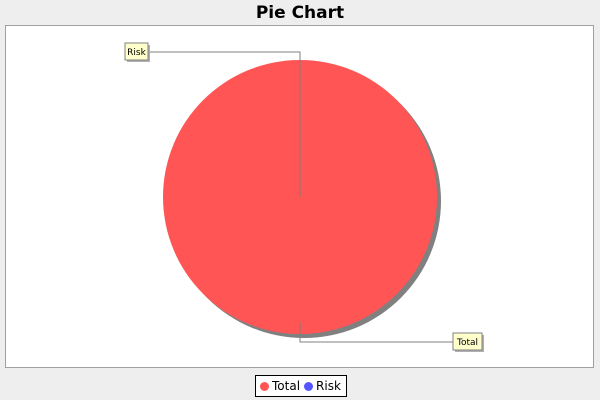 The width and height of the screenshot is (600, 400). I want to click on legend-label-risk: Risk, so click(328, 386).